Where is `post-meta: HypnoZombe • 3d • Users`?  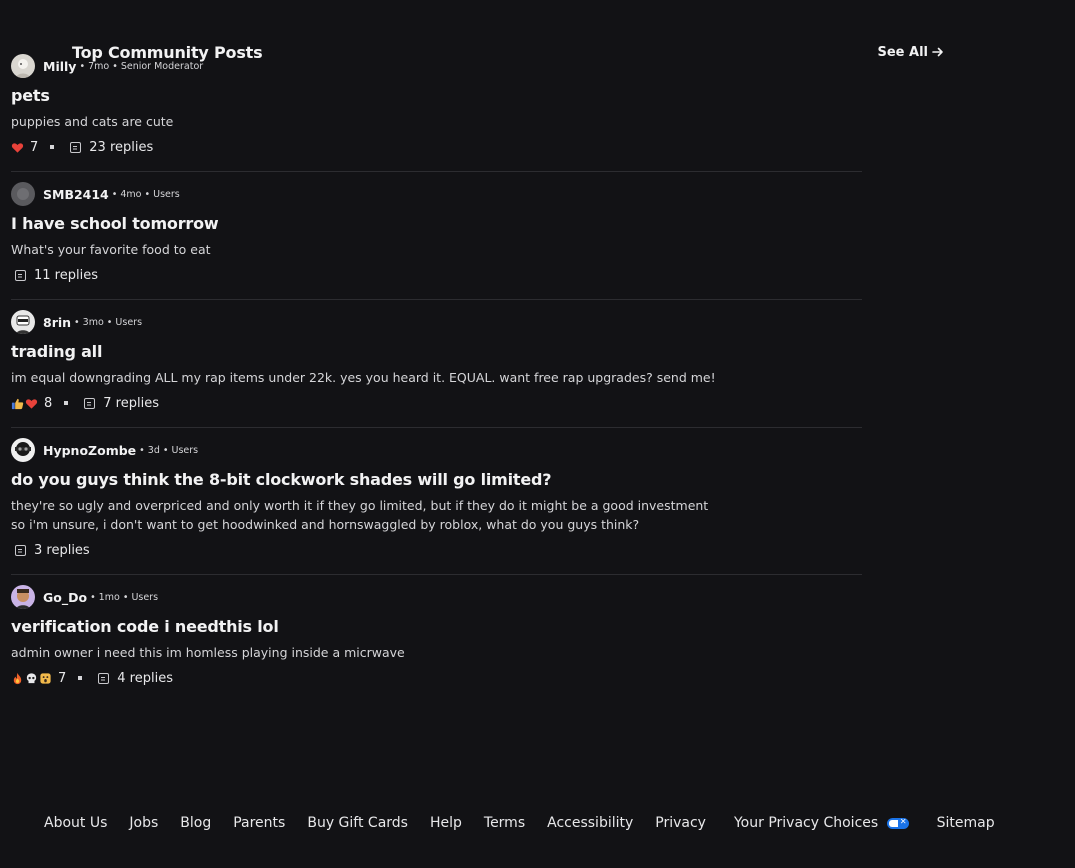
post-meta: HypnoZombe • 3d • Users is located at coordinates (436, 450).